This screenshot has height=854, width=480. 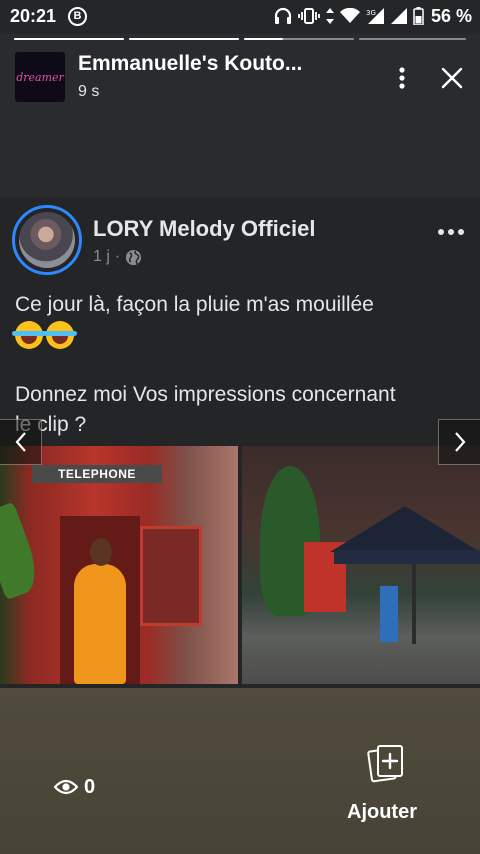 What do you see at coordinates (382, 812) in the screenshot?
I see `add-to-story-label: Ajouter` at bounding box center [382, 812].